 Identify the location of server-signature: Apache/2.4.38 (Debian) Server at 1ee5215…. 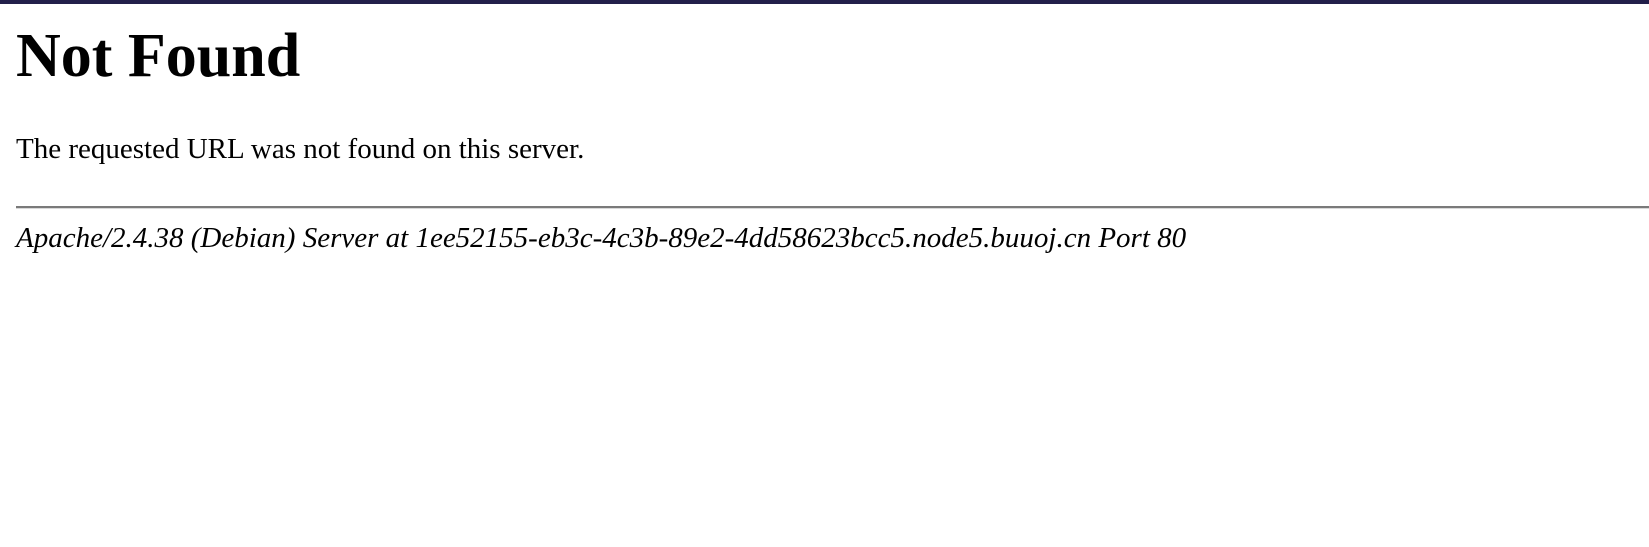
(601, 238).